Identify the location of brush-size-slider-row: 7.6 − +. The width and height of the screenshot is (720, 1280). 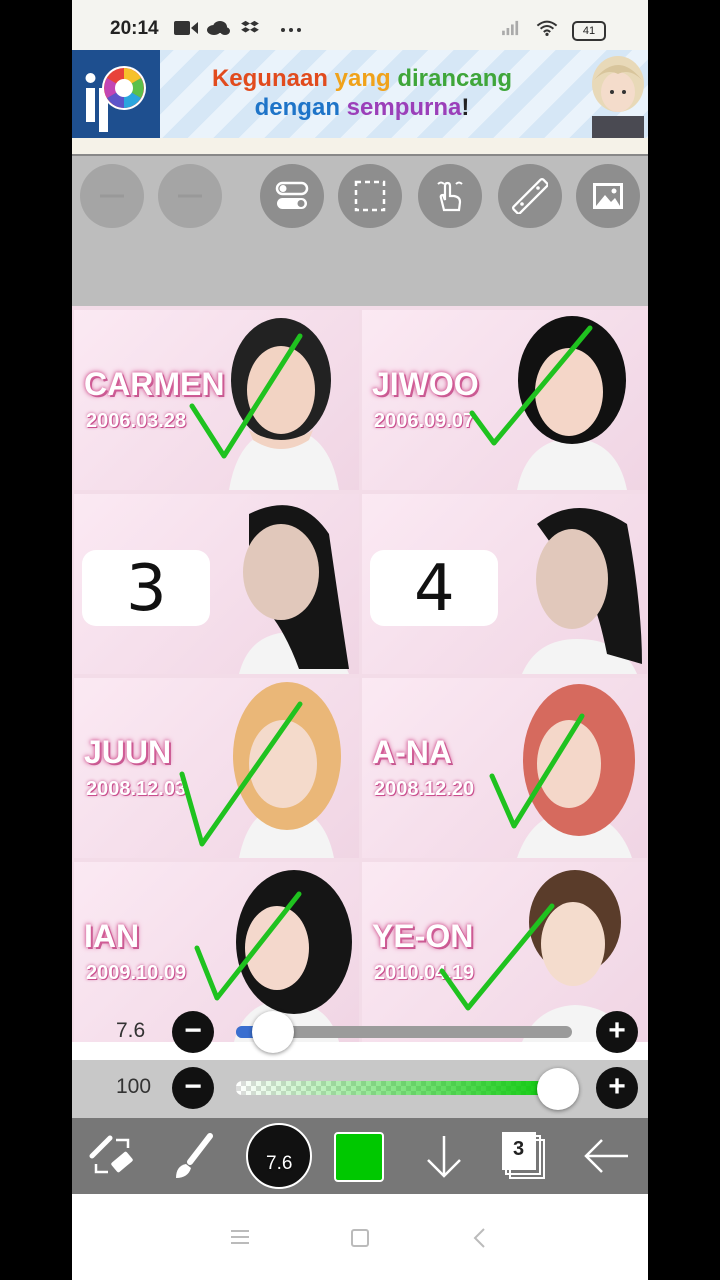
(360, 1032).